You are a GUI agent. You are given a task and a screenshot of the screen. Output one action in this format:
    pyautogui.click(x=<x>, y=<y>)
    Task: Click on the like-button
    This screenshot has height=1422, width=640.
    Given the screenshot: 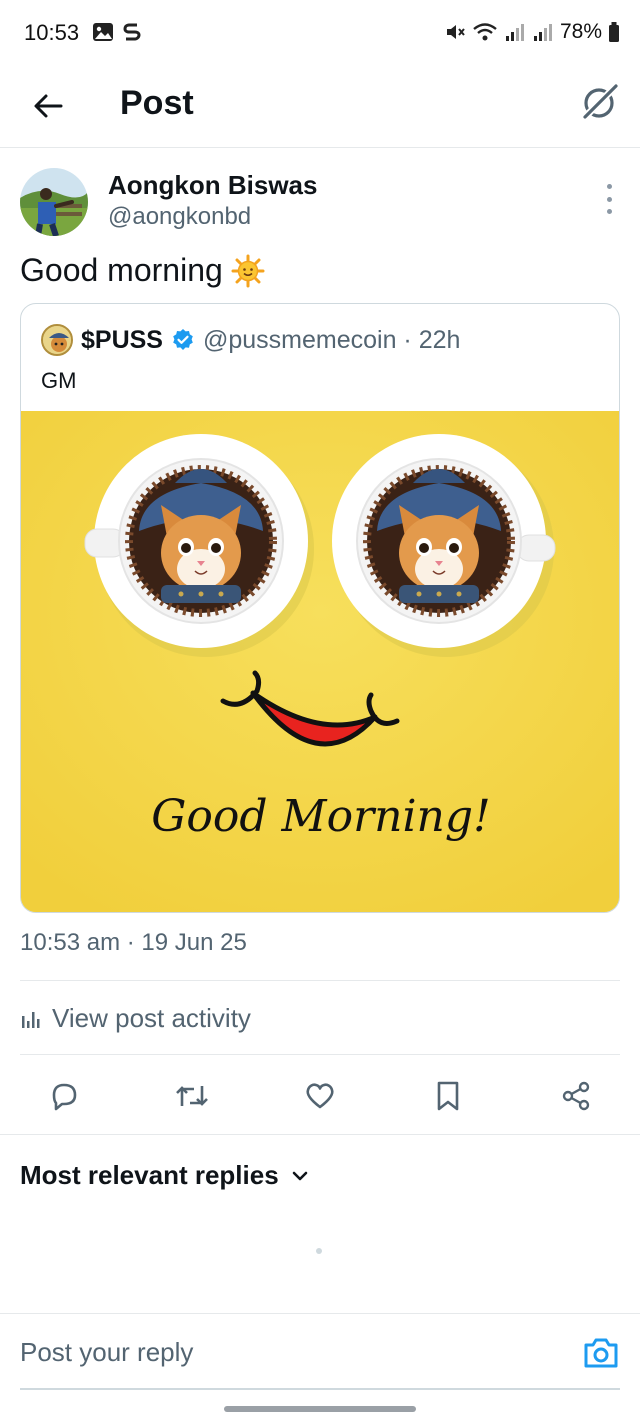 What is the action you would take?
    pyautogui.click(x=320, y=1096)
    